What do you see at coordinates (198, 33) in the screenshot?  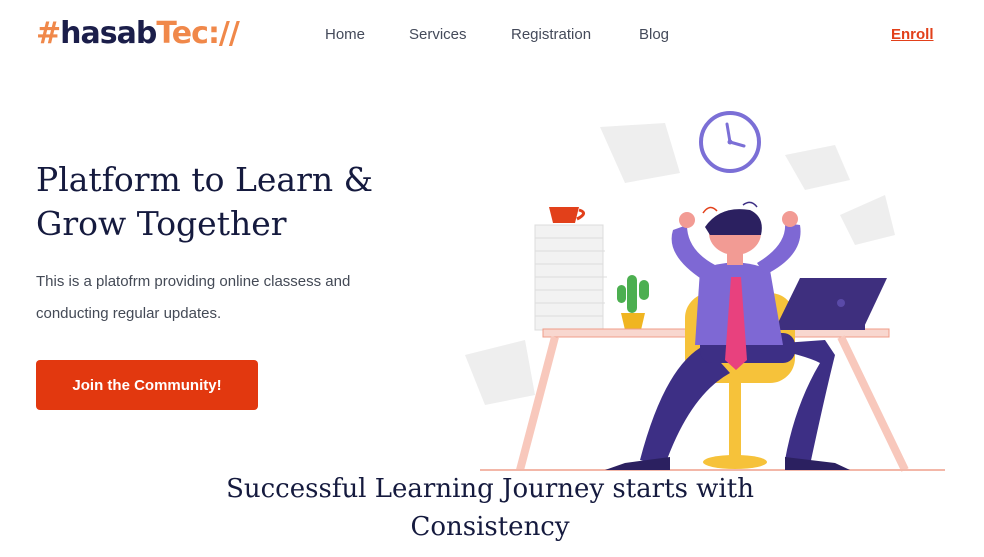 I see `logo-tec: Tec://` at bounding box center [198, 33].